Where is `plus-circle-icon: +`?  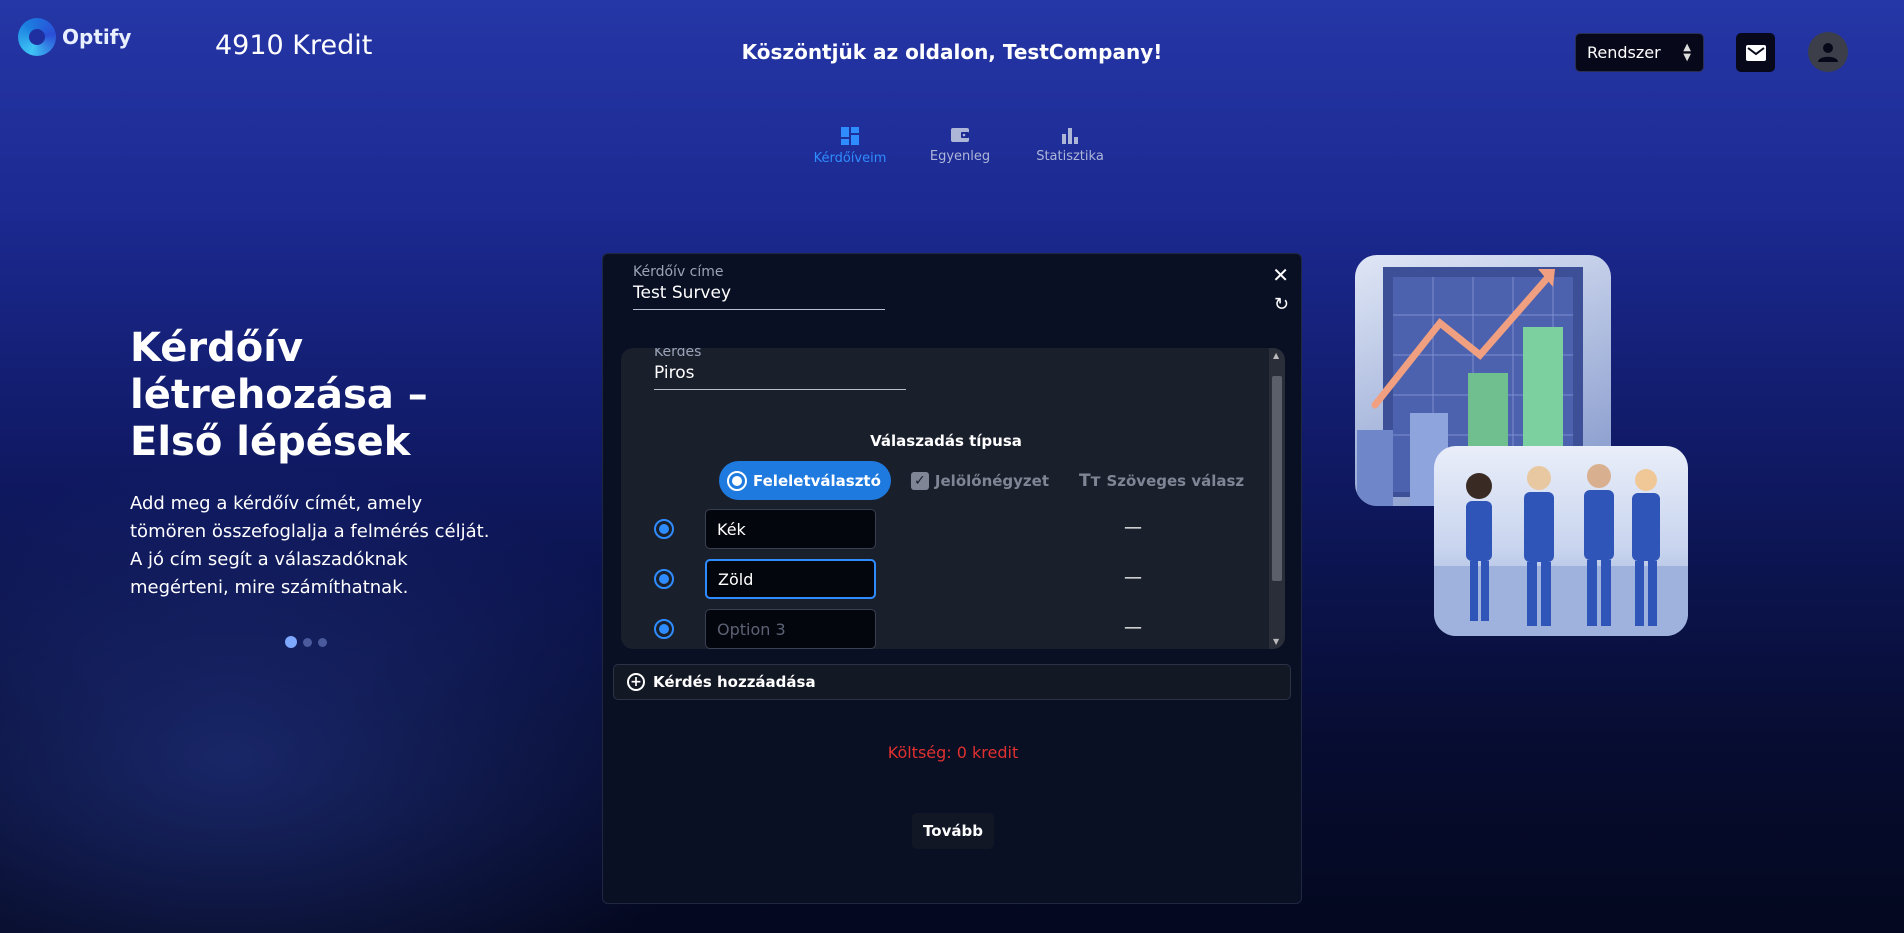
plus-circle-icon: + is located at coordinates (636, 682).